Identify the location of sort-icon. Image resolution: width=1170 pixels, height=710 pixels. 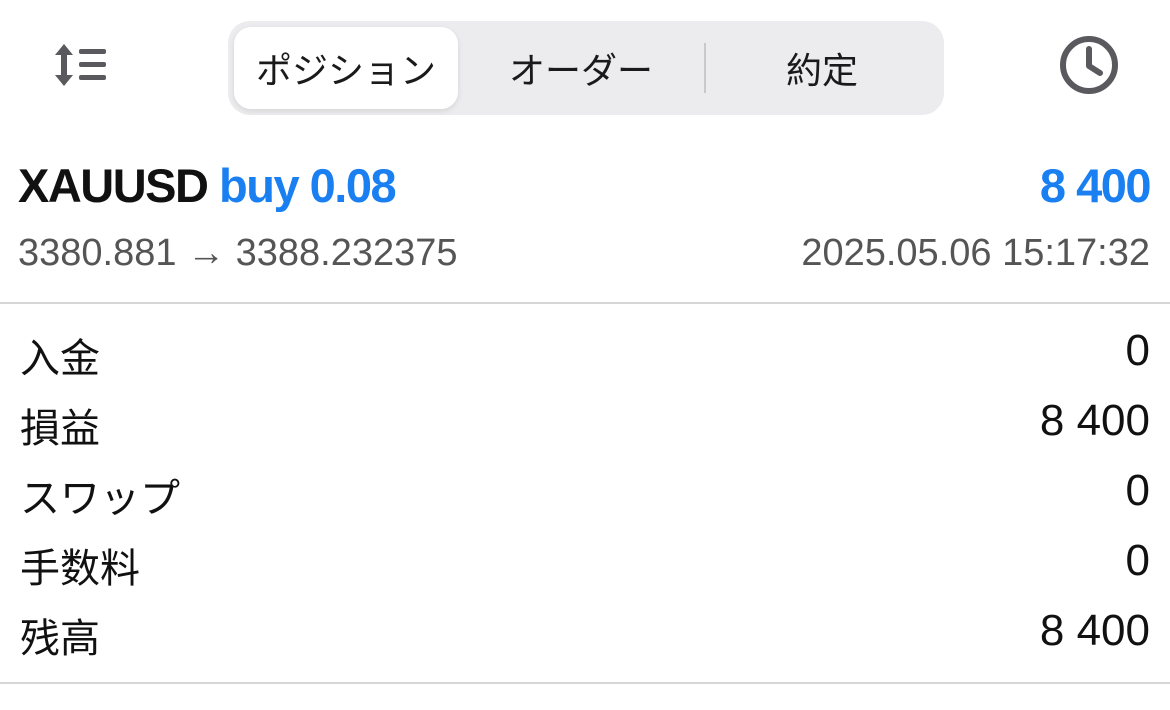
(81, 67).